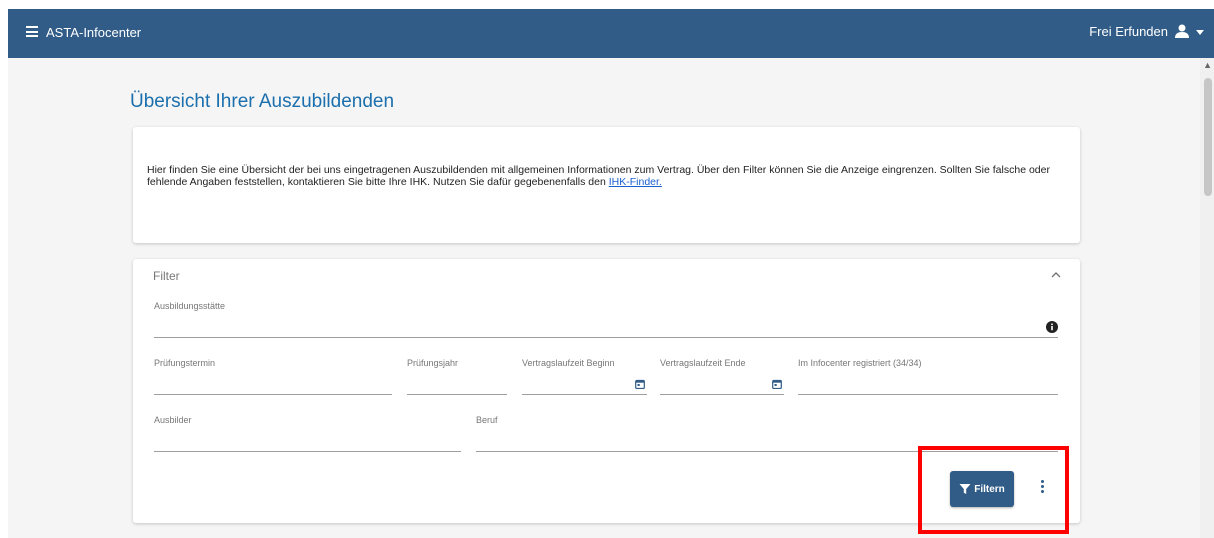 This screenshot has width=1214, height=538. Describe the element at coordinates (606, 319) in the screenshot. I see `ausbildungsstaette-field: Ausbildungsstätte` at that location.